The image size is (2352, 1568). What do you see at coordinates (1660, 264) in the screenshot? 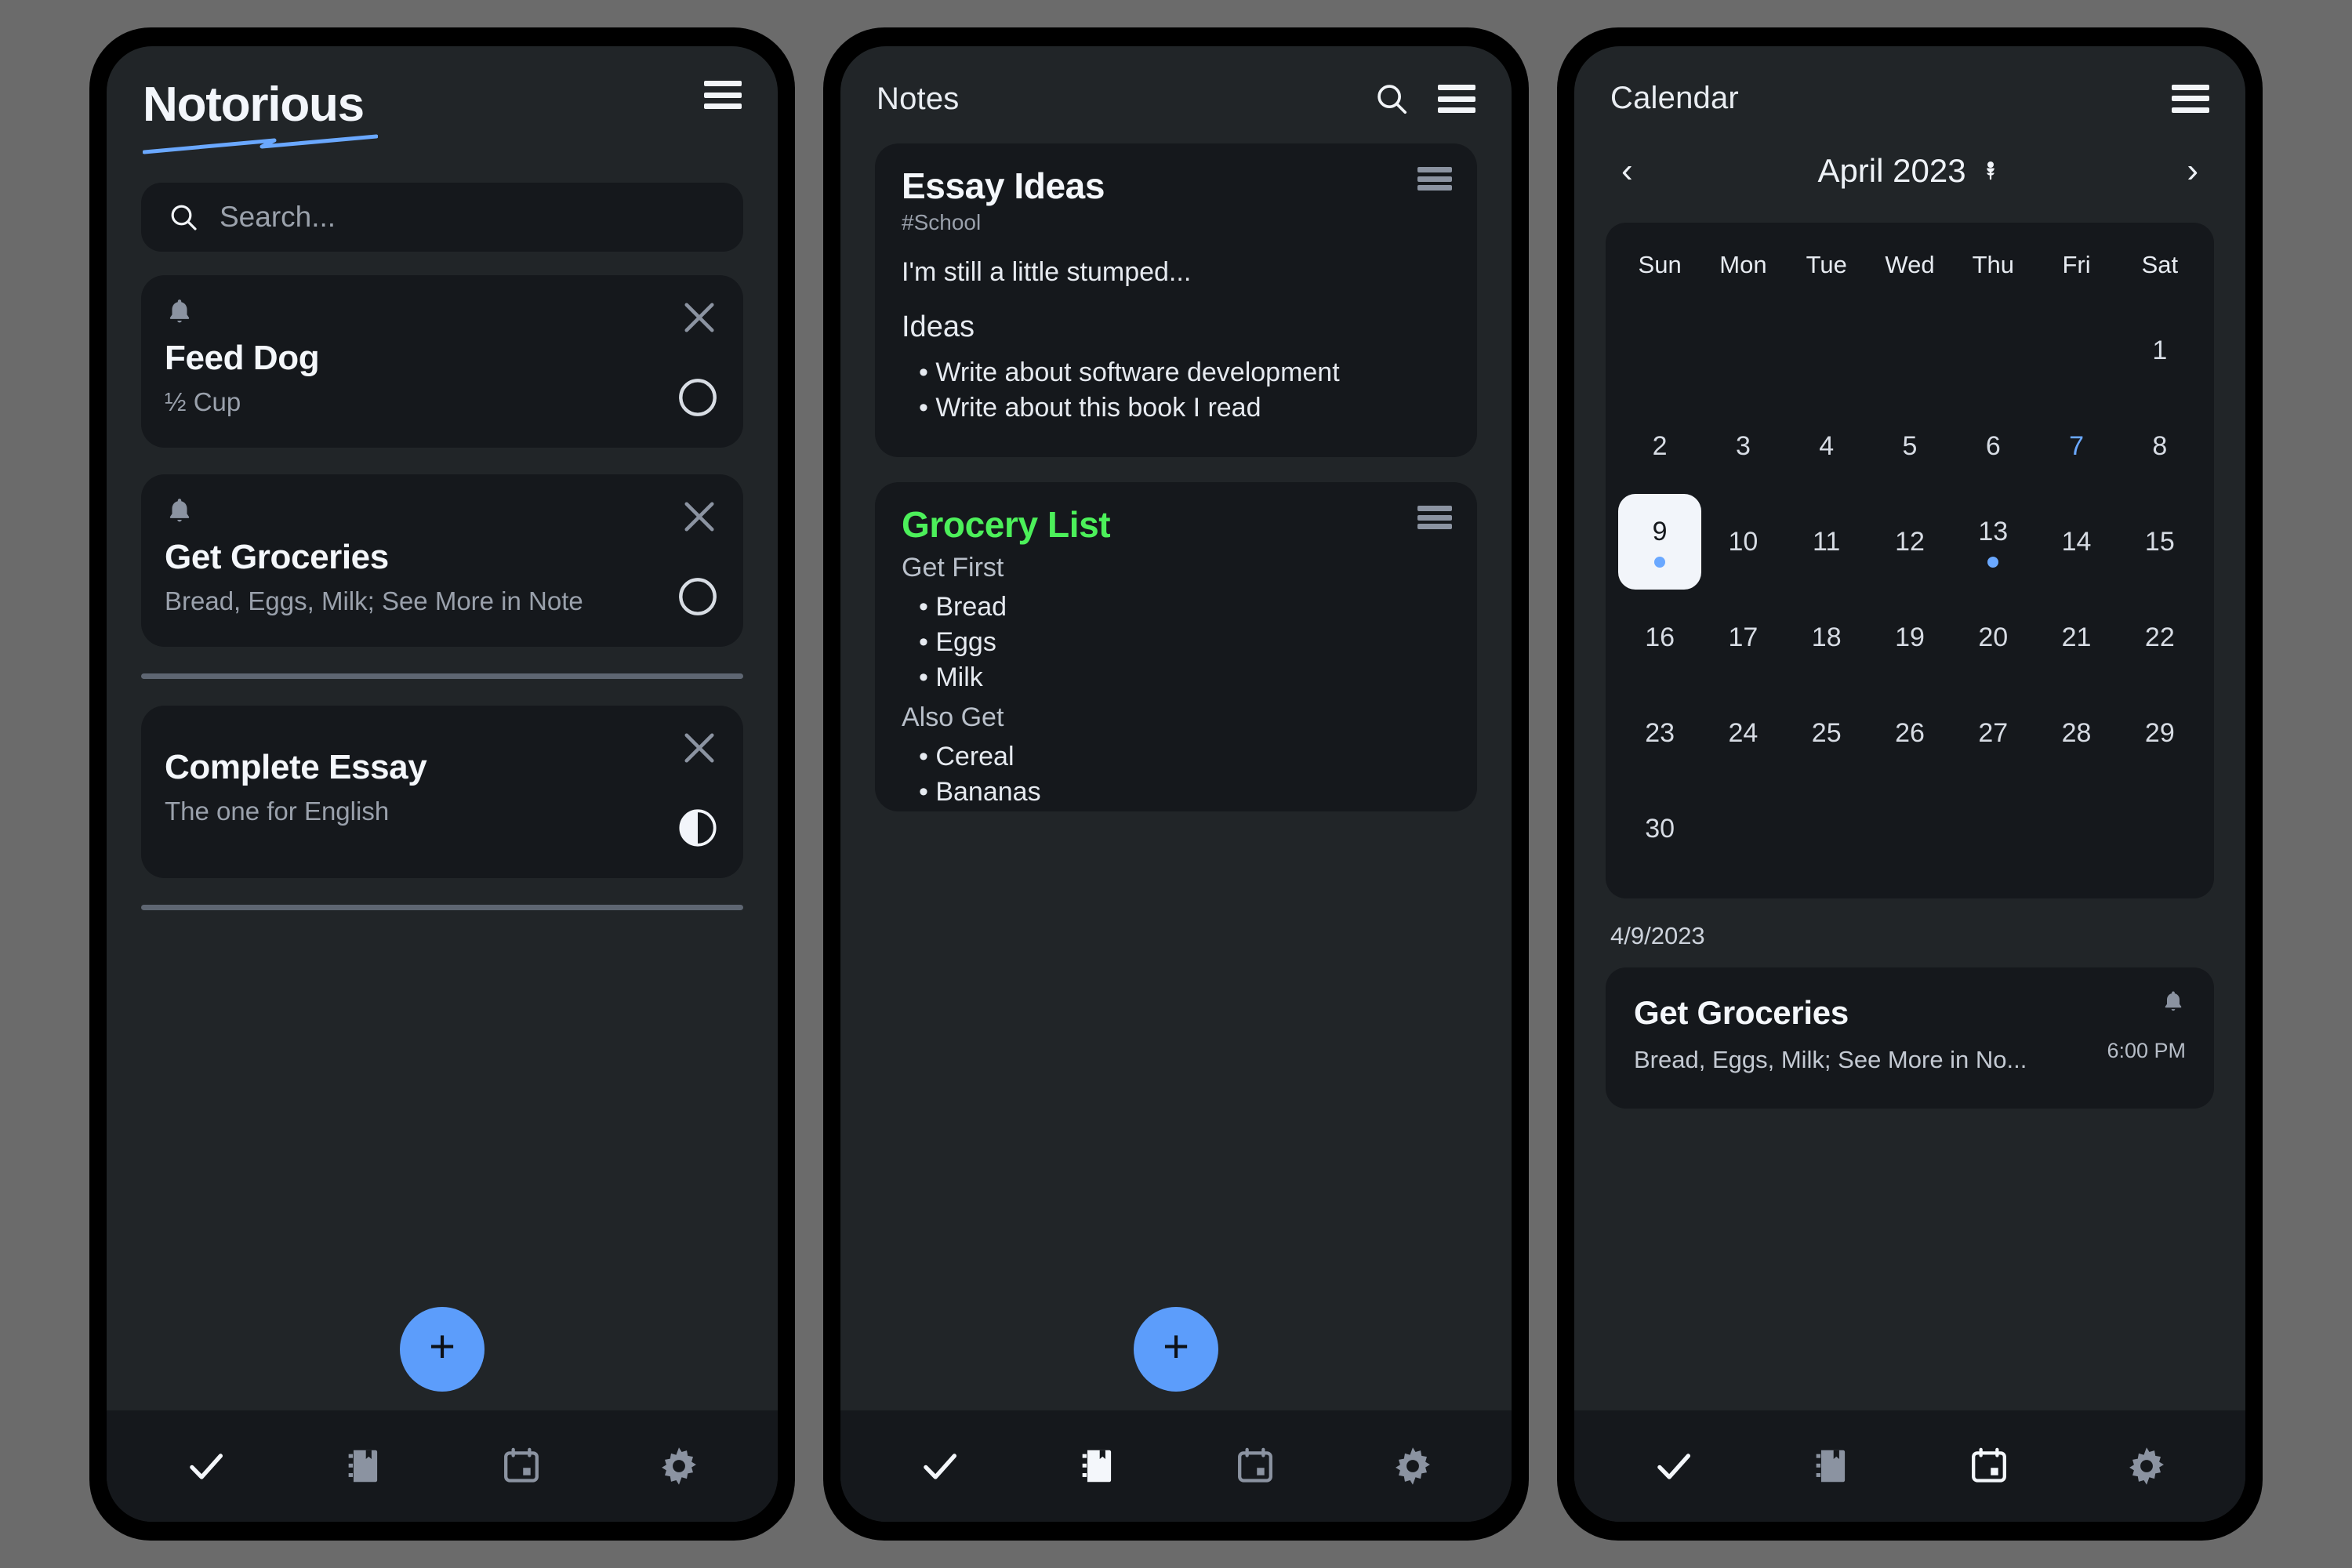
I see `day-header: Sun` at bounding box center [1660, 264].